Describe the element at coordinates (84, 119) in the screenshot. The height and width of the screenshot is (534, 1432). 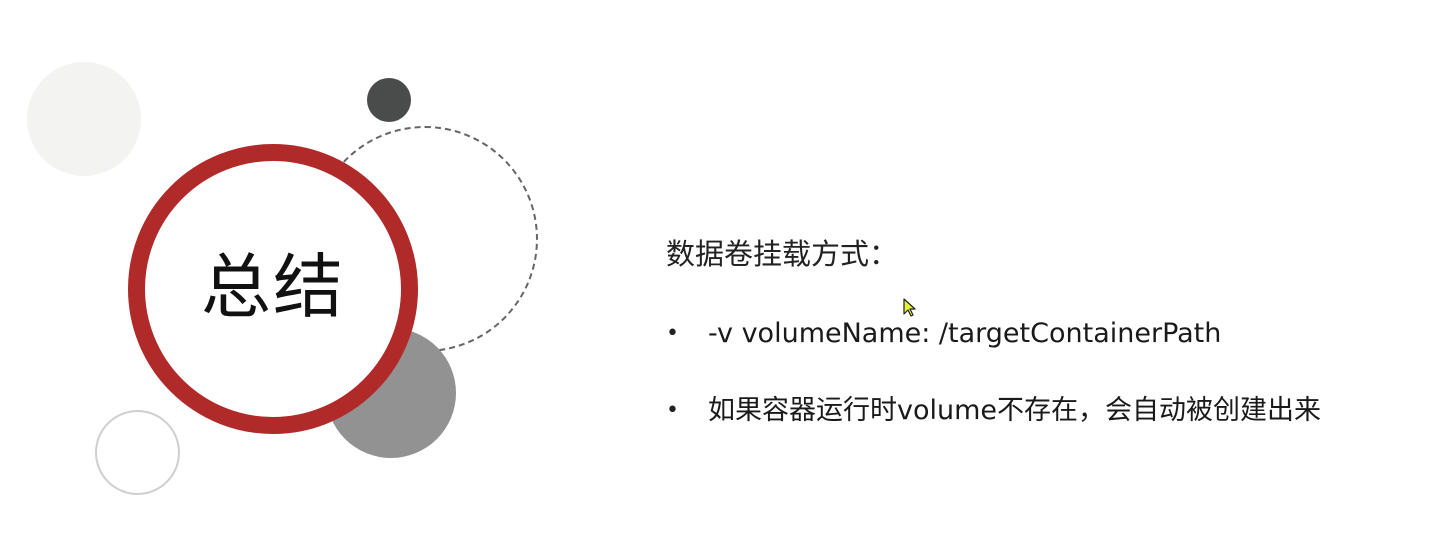
I see `decorative-circle-light` at that location.